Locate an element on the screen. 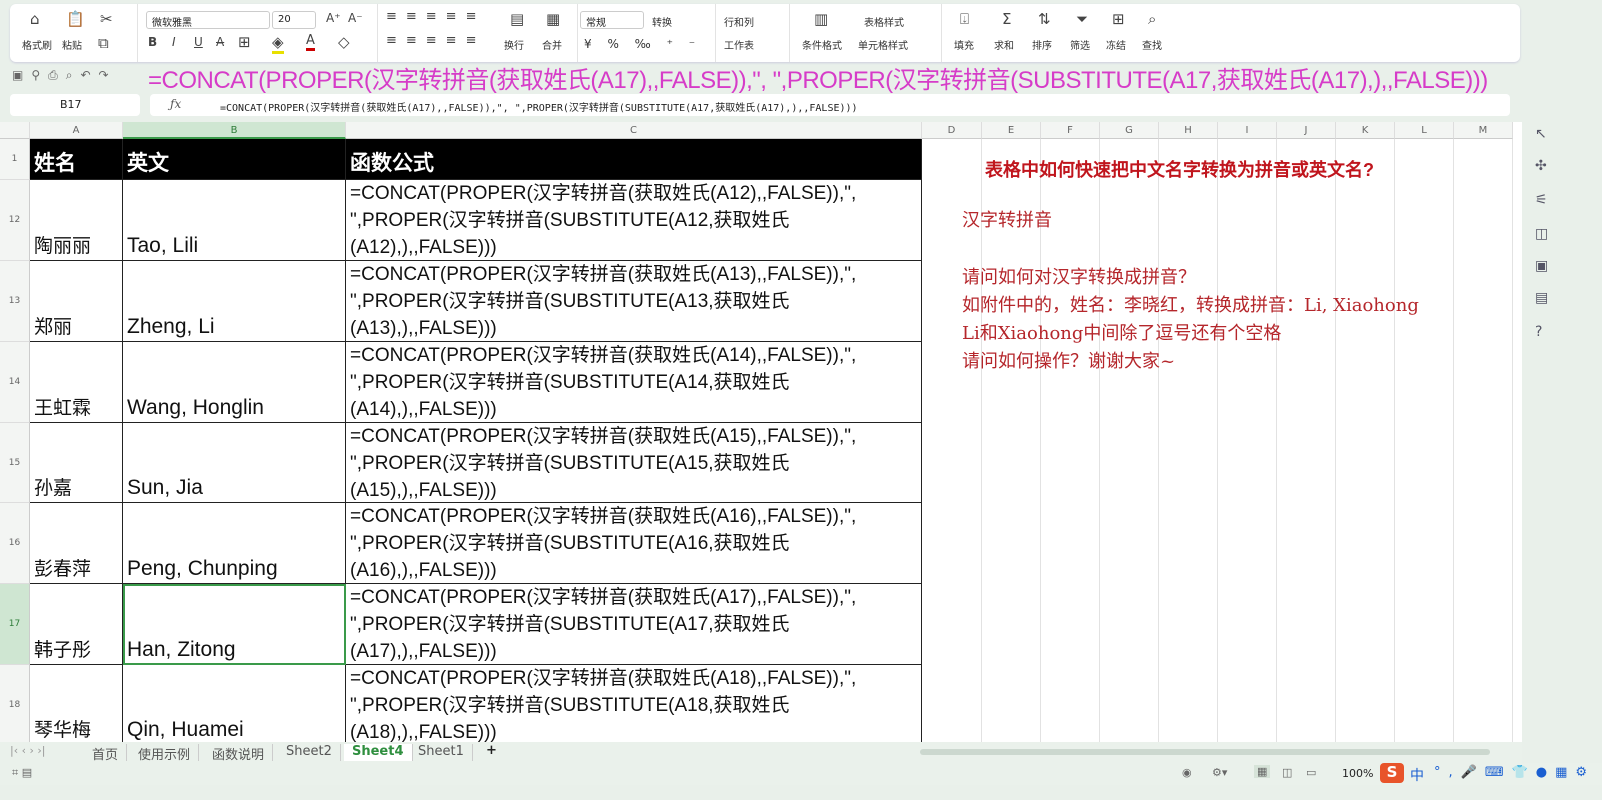 Image resolution: width=1602 pixels, height=800 pixels. english-name-cell: Peng, Chunping is located at coordinates (234, 543).